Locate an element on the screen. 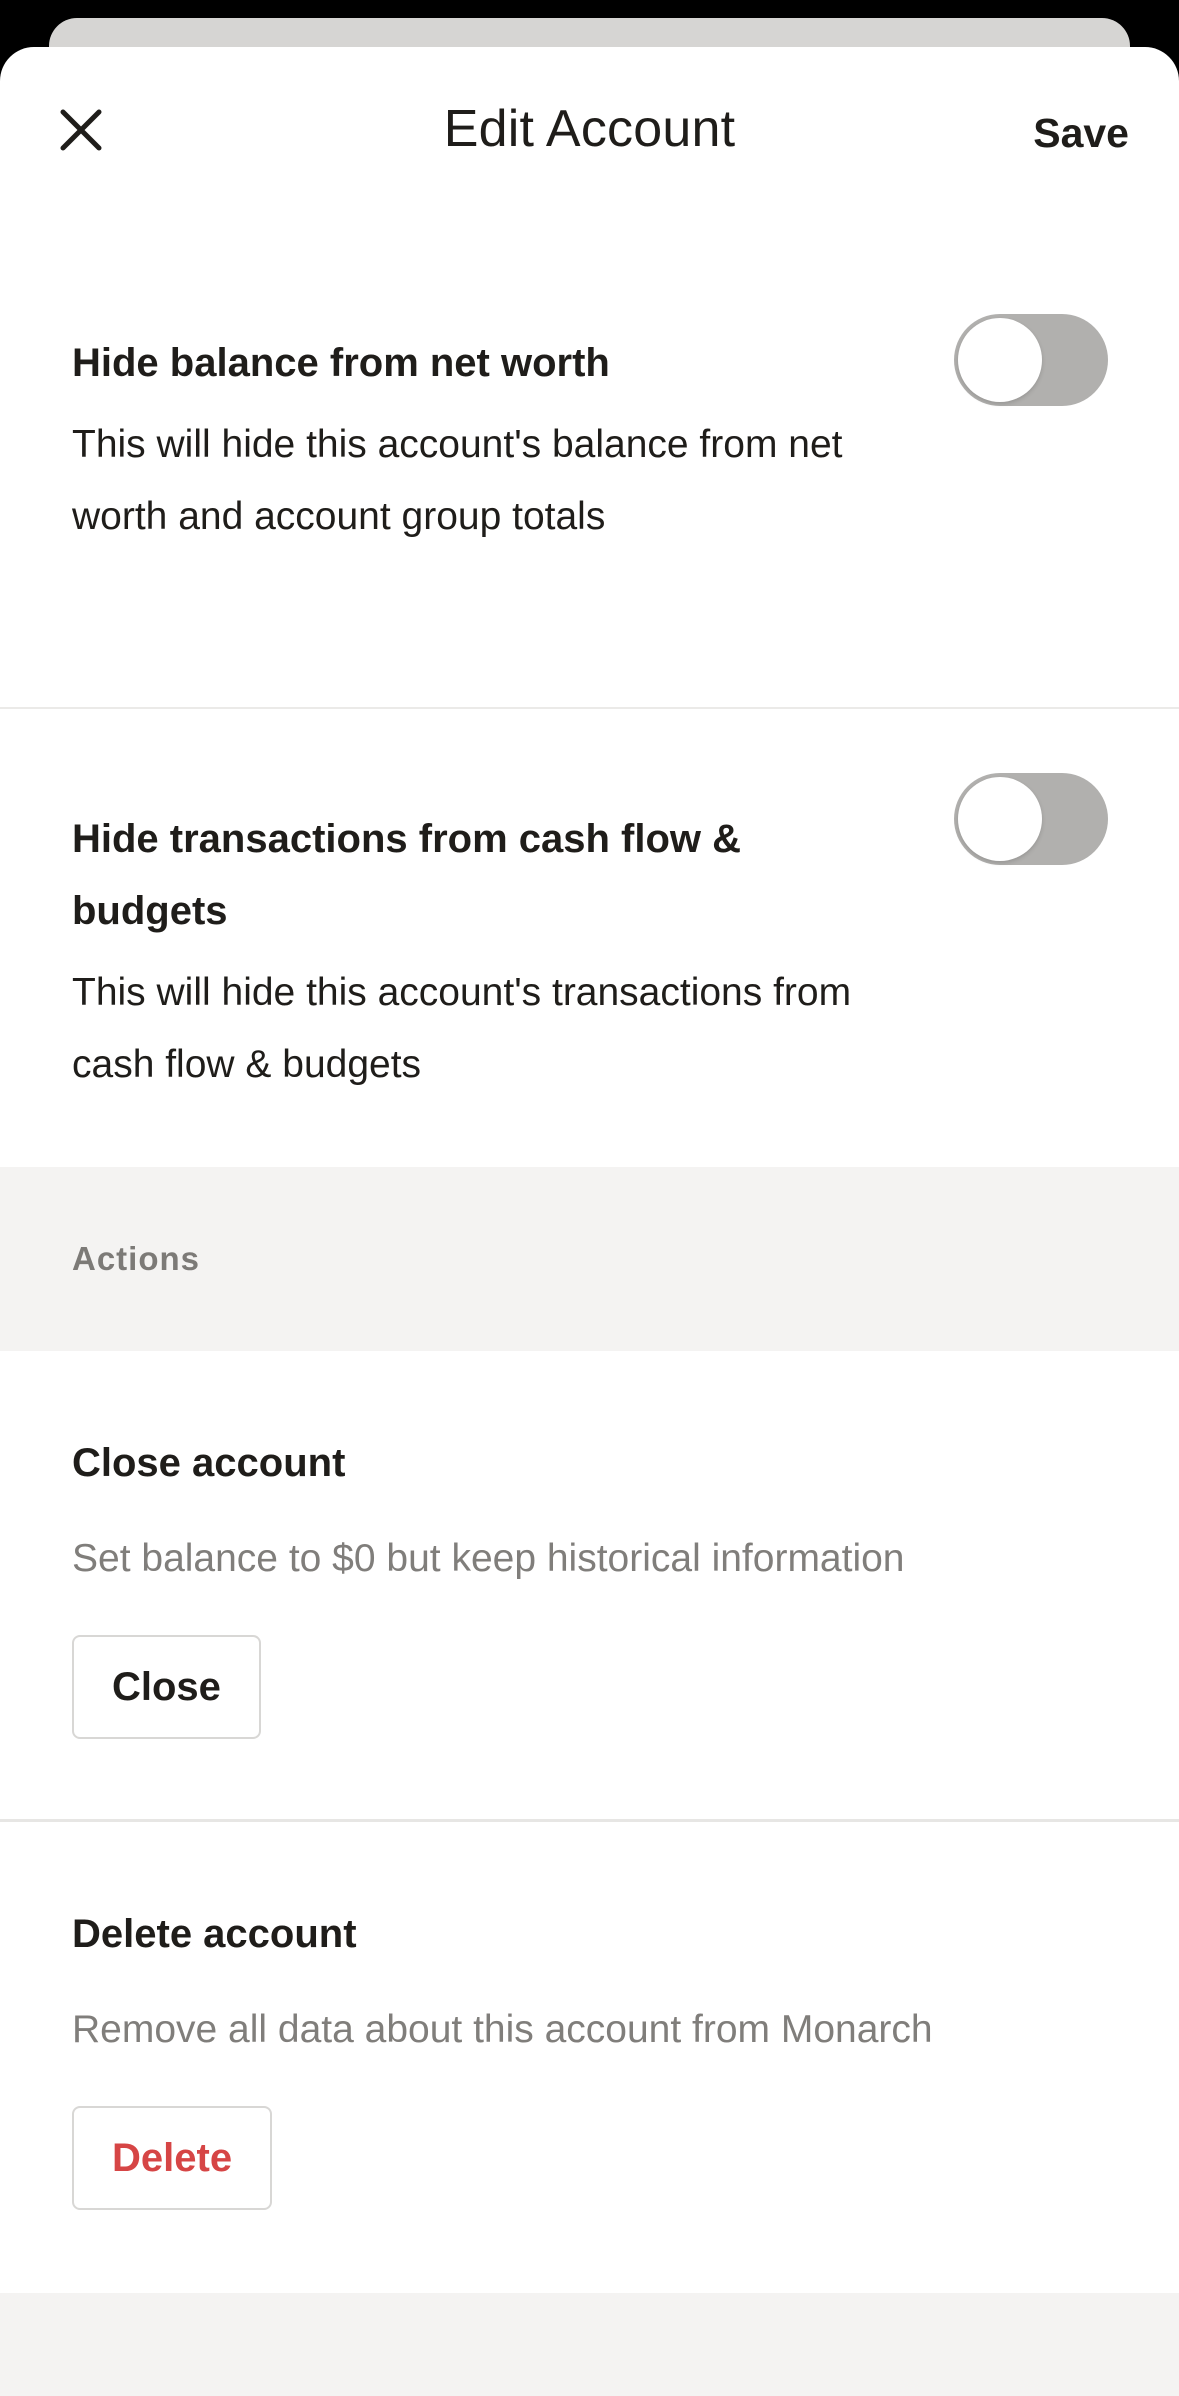 This screenshot has width=1179, height=2396. sheet-footer is located at coordinates (589, 2344).